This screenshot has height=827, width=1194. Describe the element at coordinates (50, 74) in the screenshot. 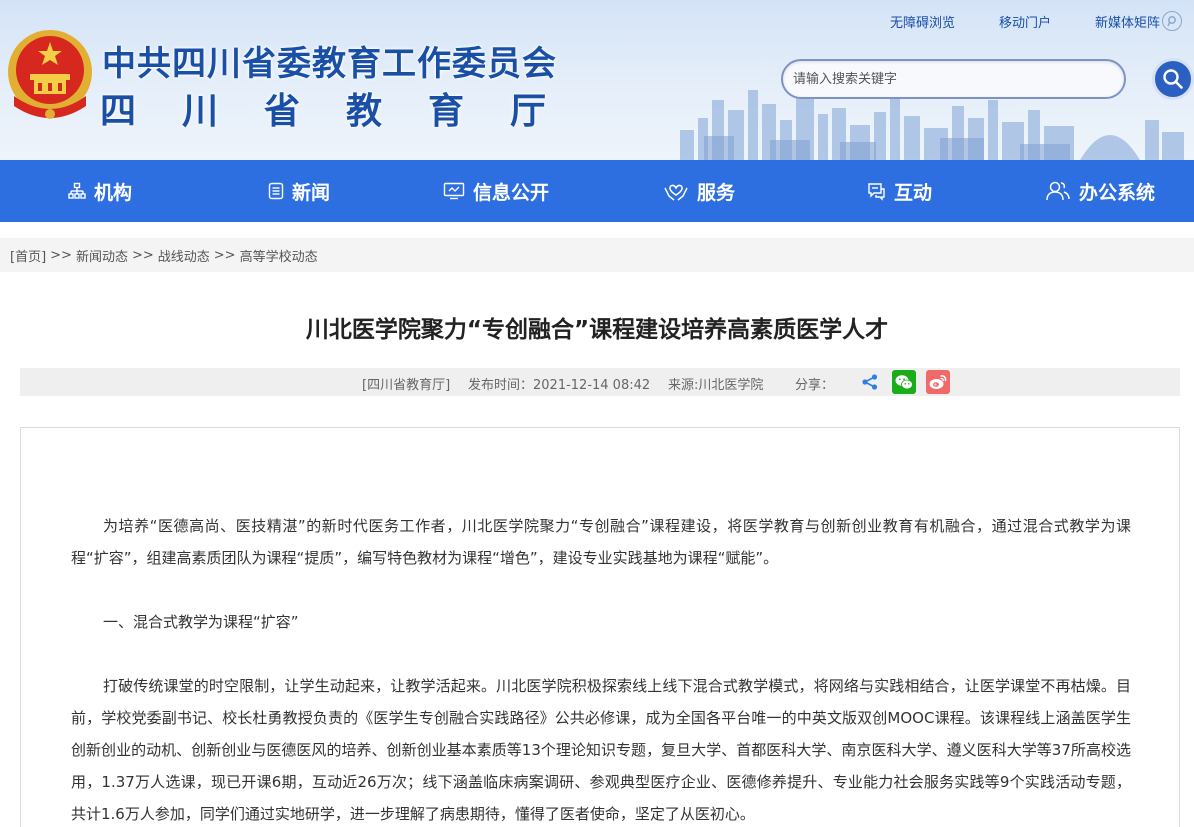

I see `national-emblem-logo` at that location.